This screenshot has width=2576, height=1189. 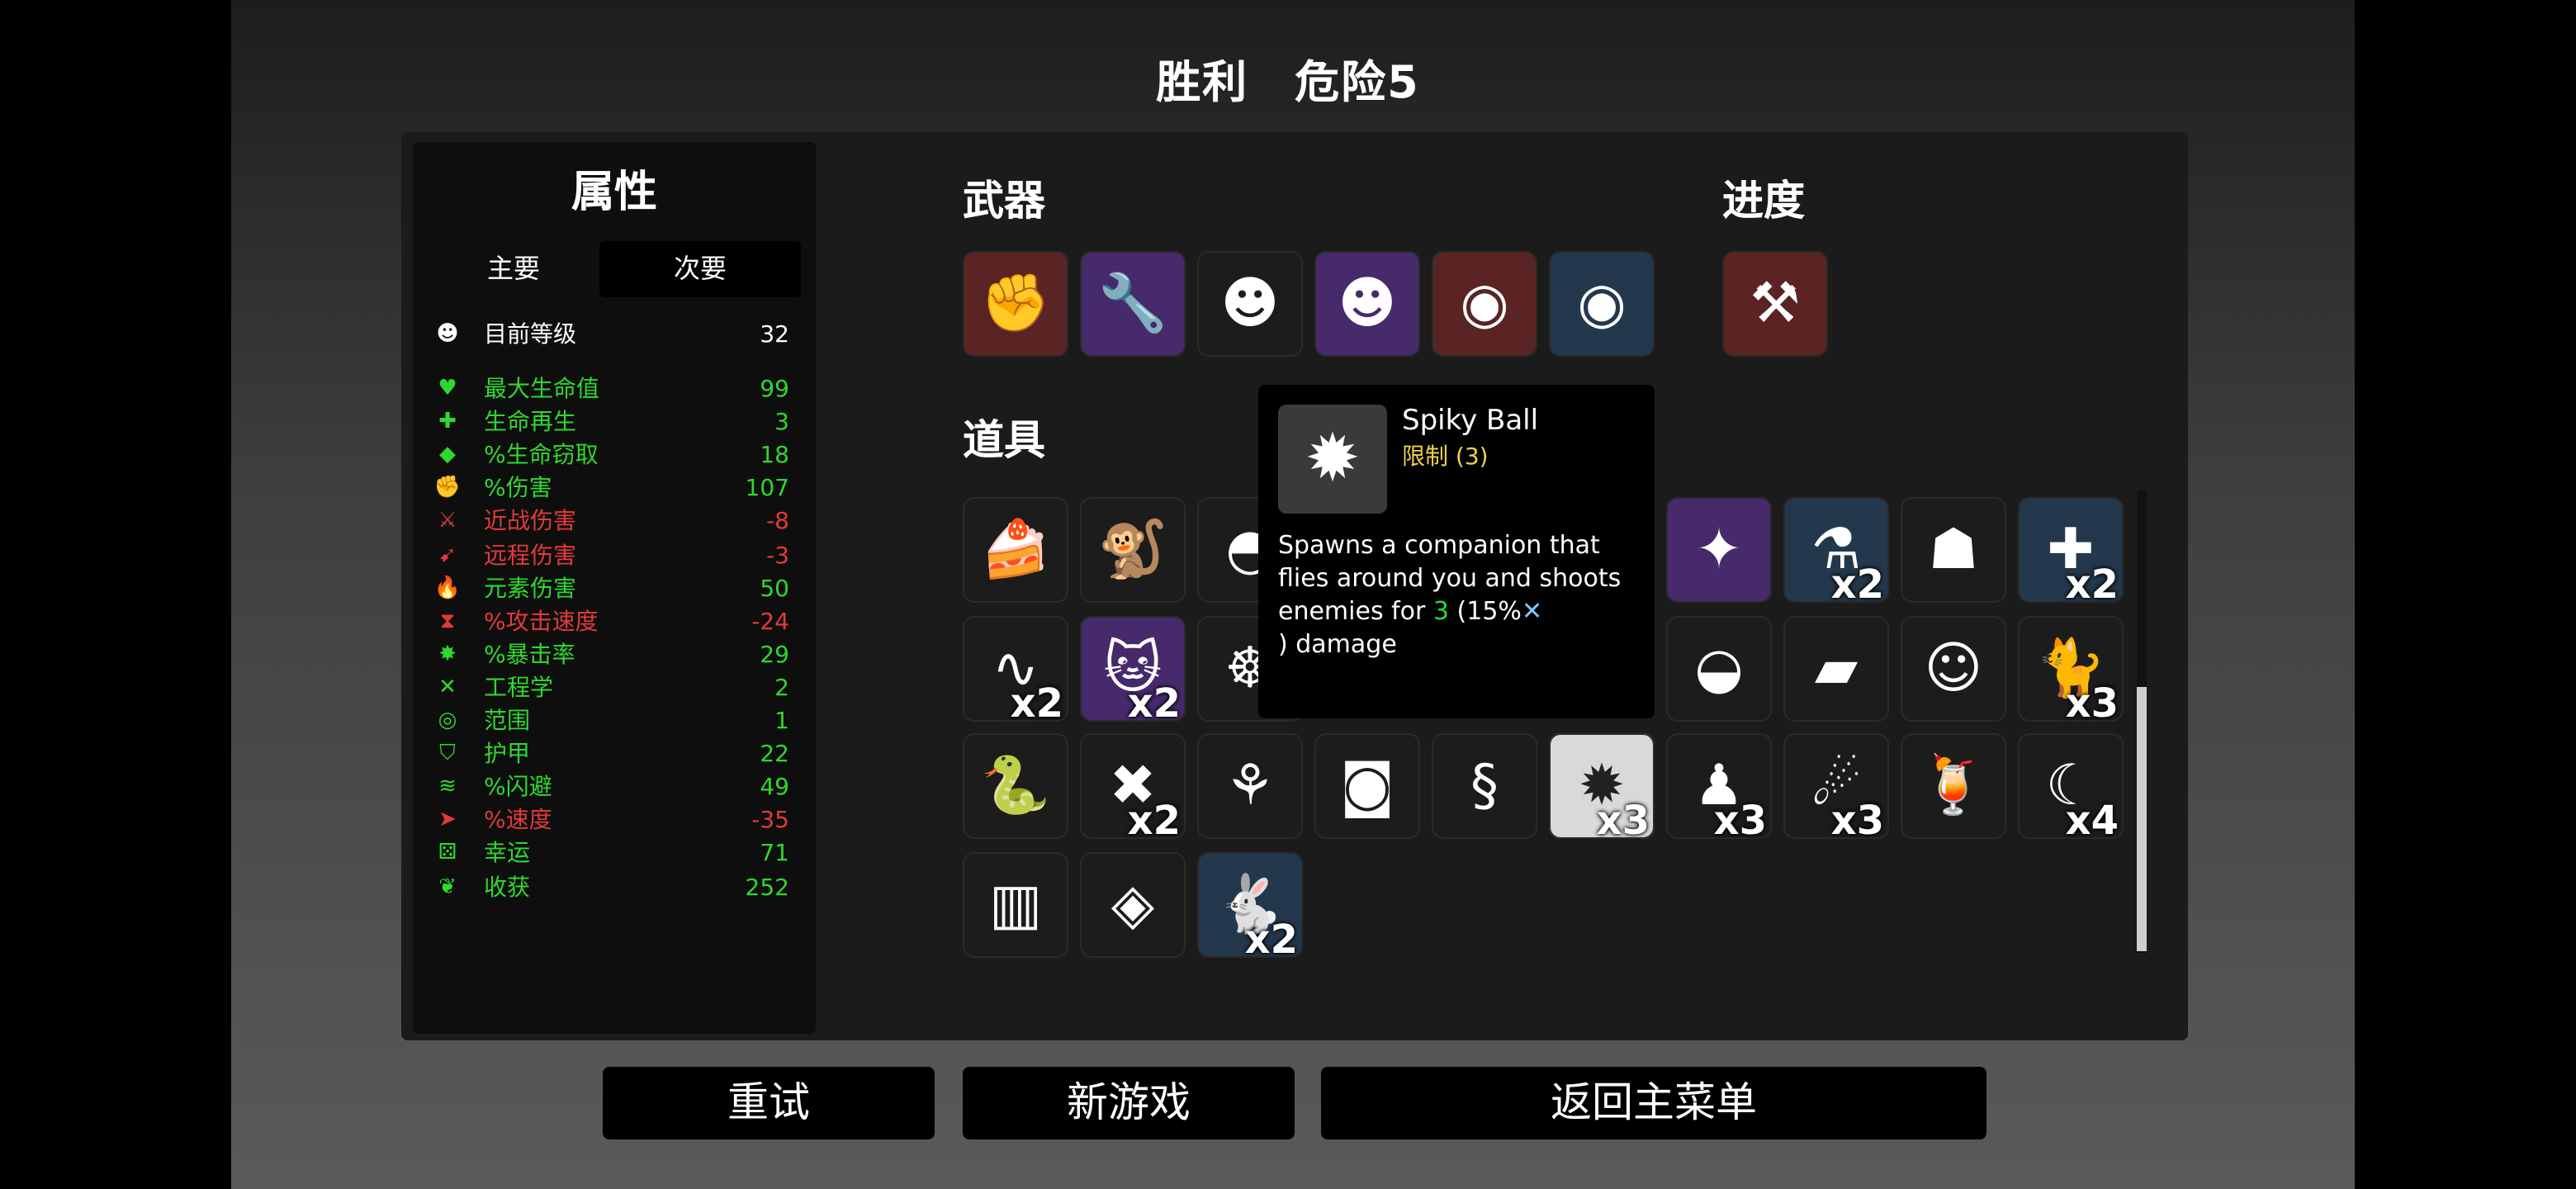 What do you see at coordinates (530, 589) in the screenshot?
I see `stat-label: 元素伤害` at bounding box center [530, 589].